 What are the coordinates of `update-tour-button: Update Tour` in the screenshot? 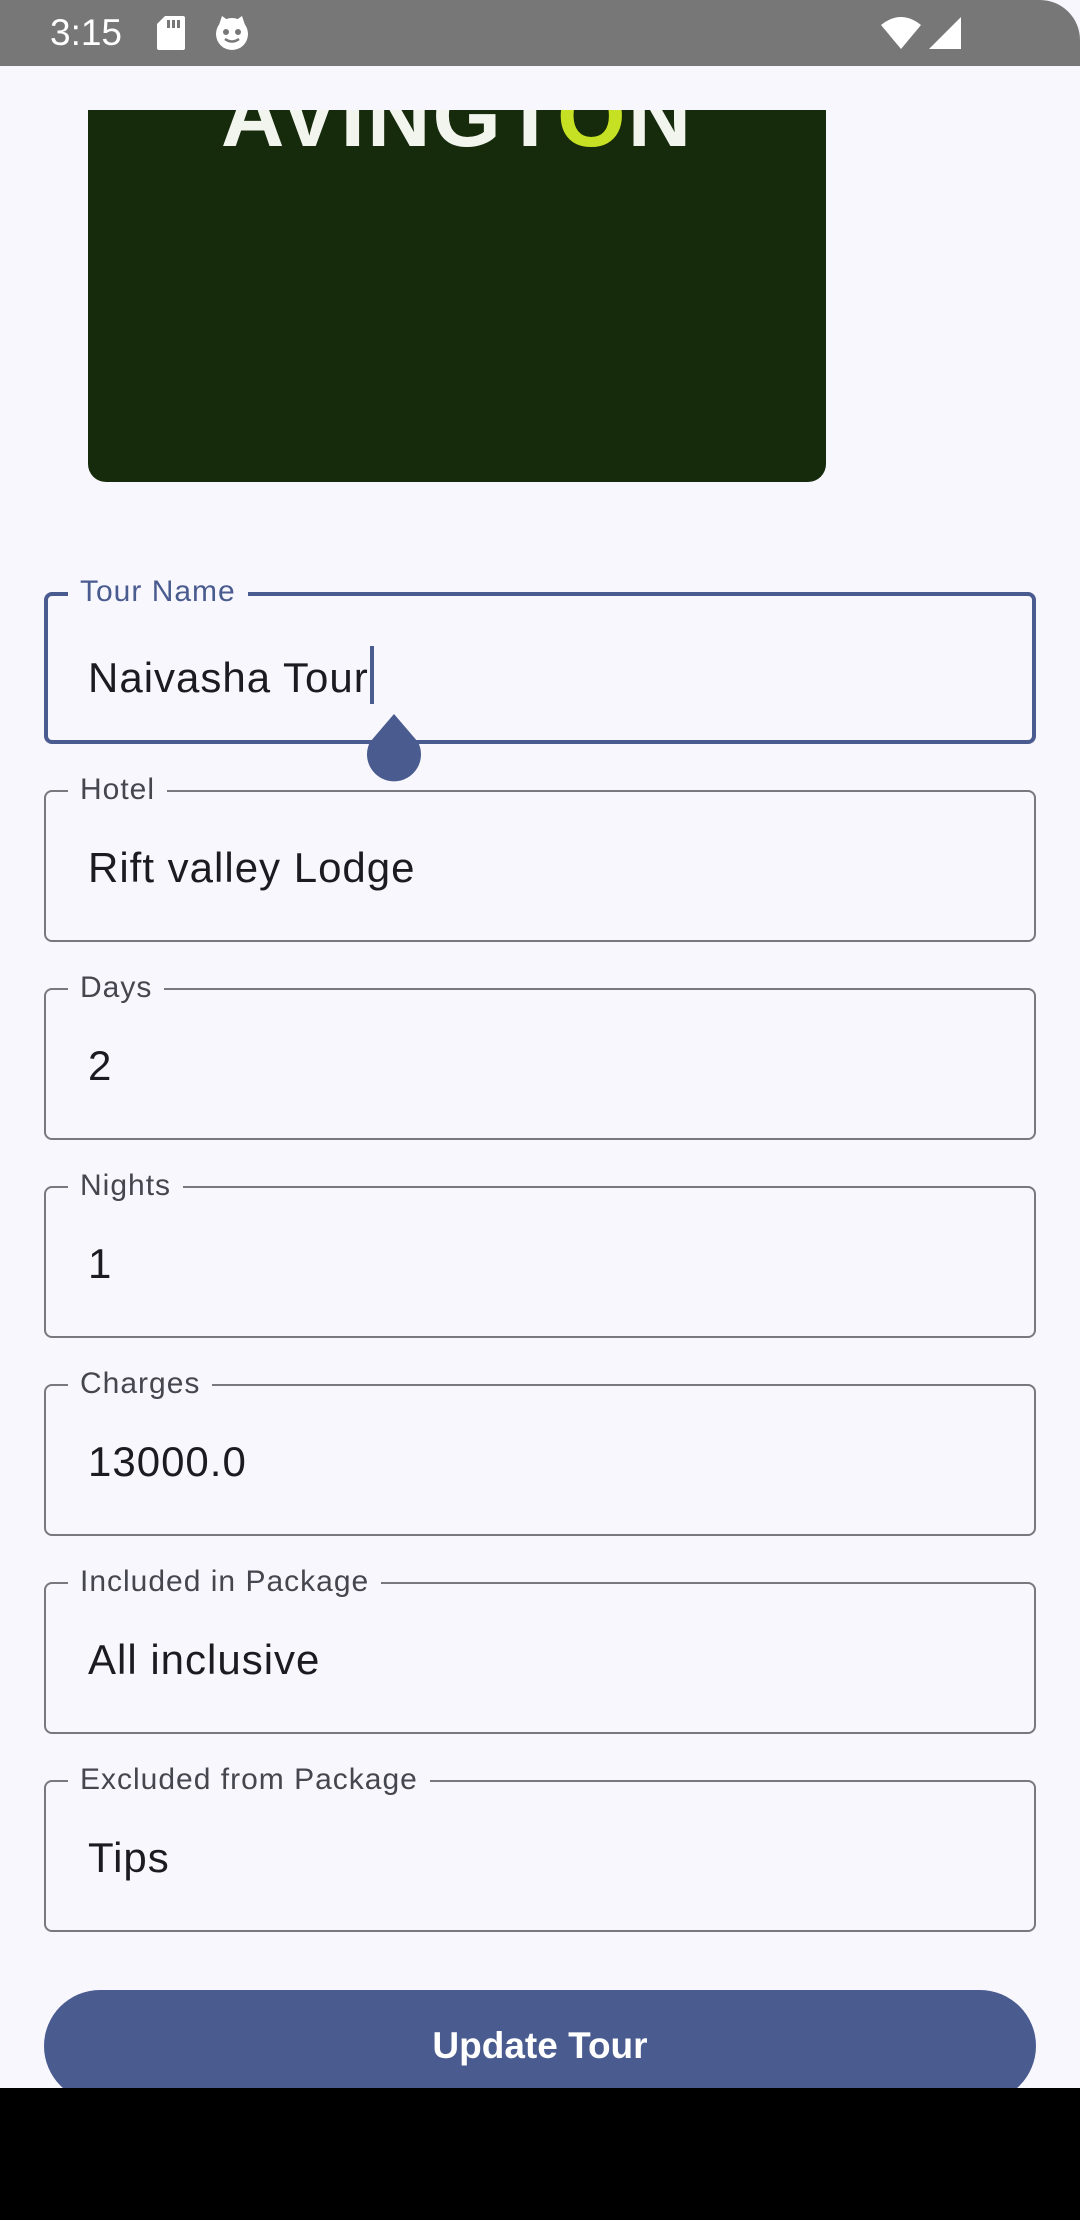 It's located at (540, 2039).